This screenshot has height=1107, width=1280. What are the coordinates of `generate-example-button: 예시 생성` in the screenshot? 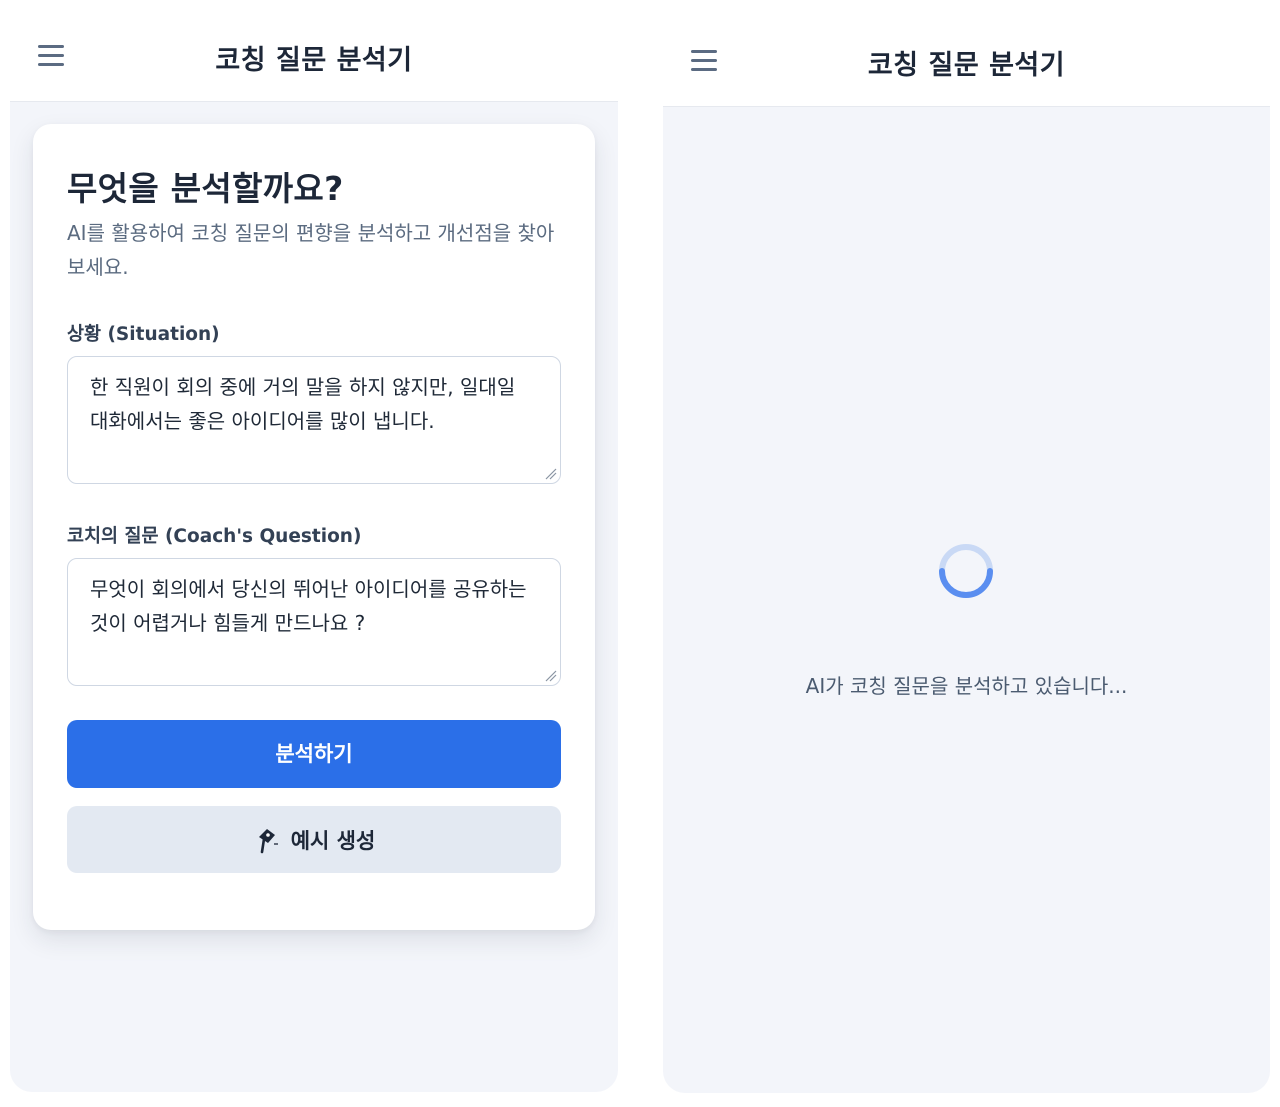 It's located at (314, 839).